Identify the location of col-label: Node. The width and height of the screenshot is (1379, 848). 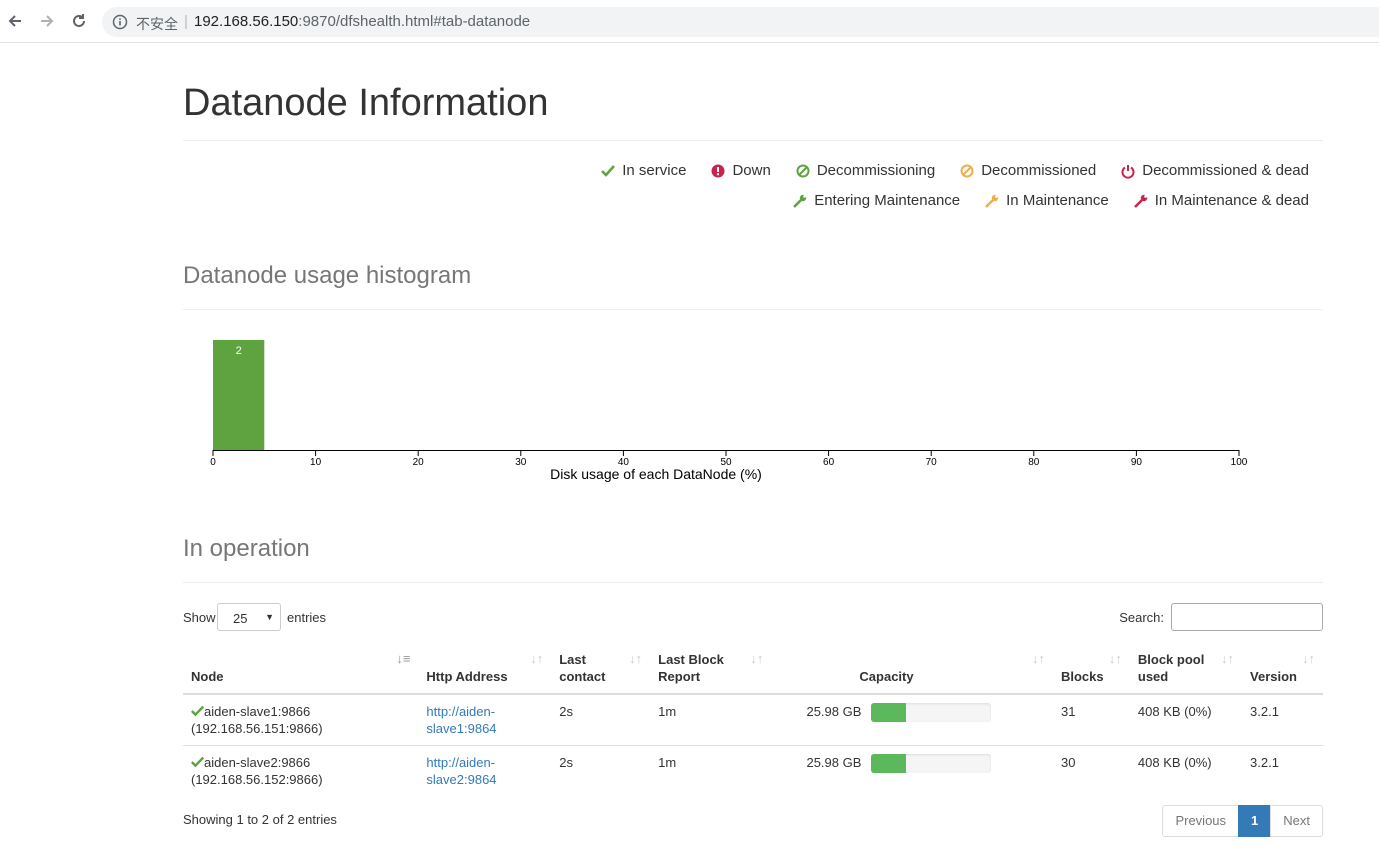
(207, 676).